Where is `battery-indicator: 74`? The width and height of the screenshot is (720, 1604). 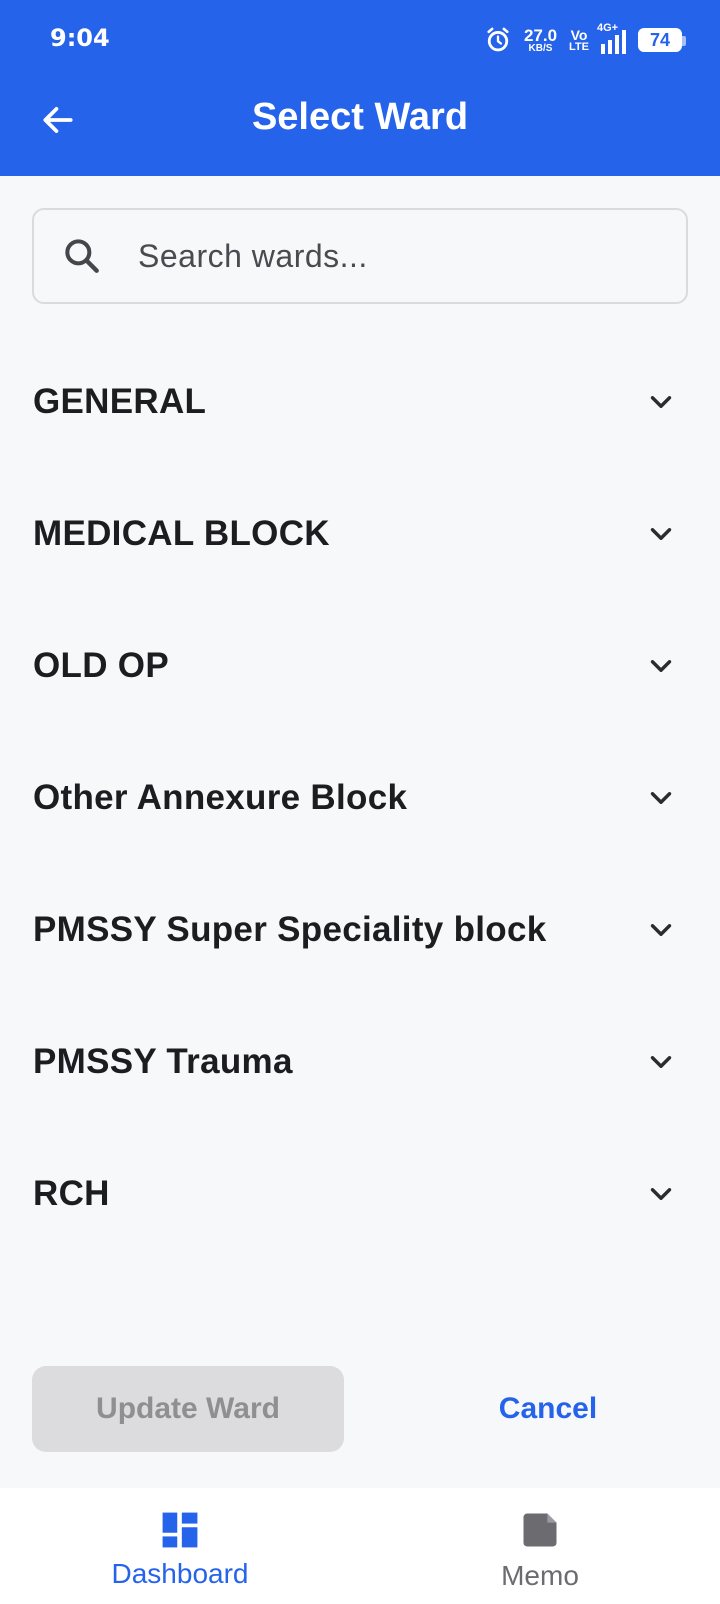
battery-indicator: 74 is located at coordinates (662, 40).